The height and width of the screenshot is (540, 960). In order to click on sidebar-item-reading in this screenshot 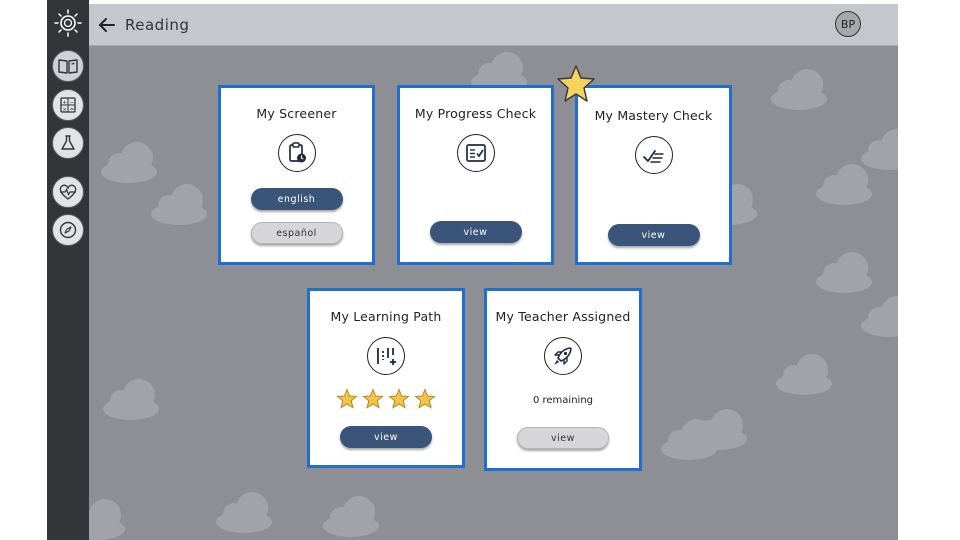, I will do `click(68, 66)`.